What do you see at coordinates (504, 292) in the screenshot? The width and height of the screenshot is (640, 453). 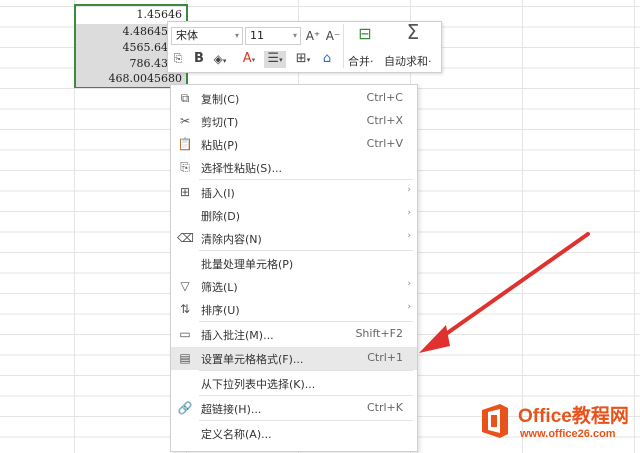 I see `annotation-arrow` at bounding box center [504, 292].